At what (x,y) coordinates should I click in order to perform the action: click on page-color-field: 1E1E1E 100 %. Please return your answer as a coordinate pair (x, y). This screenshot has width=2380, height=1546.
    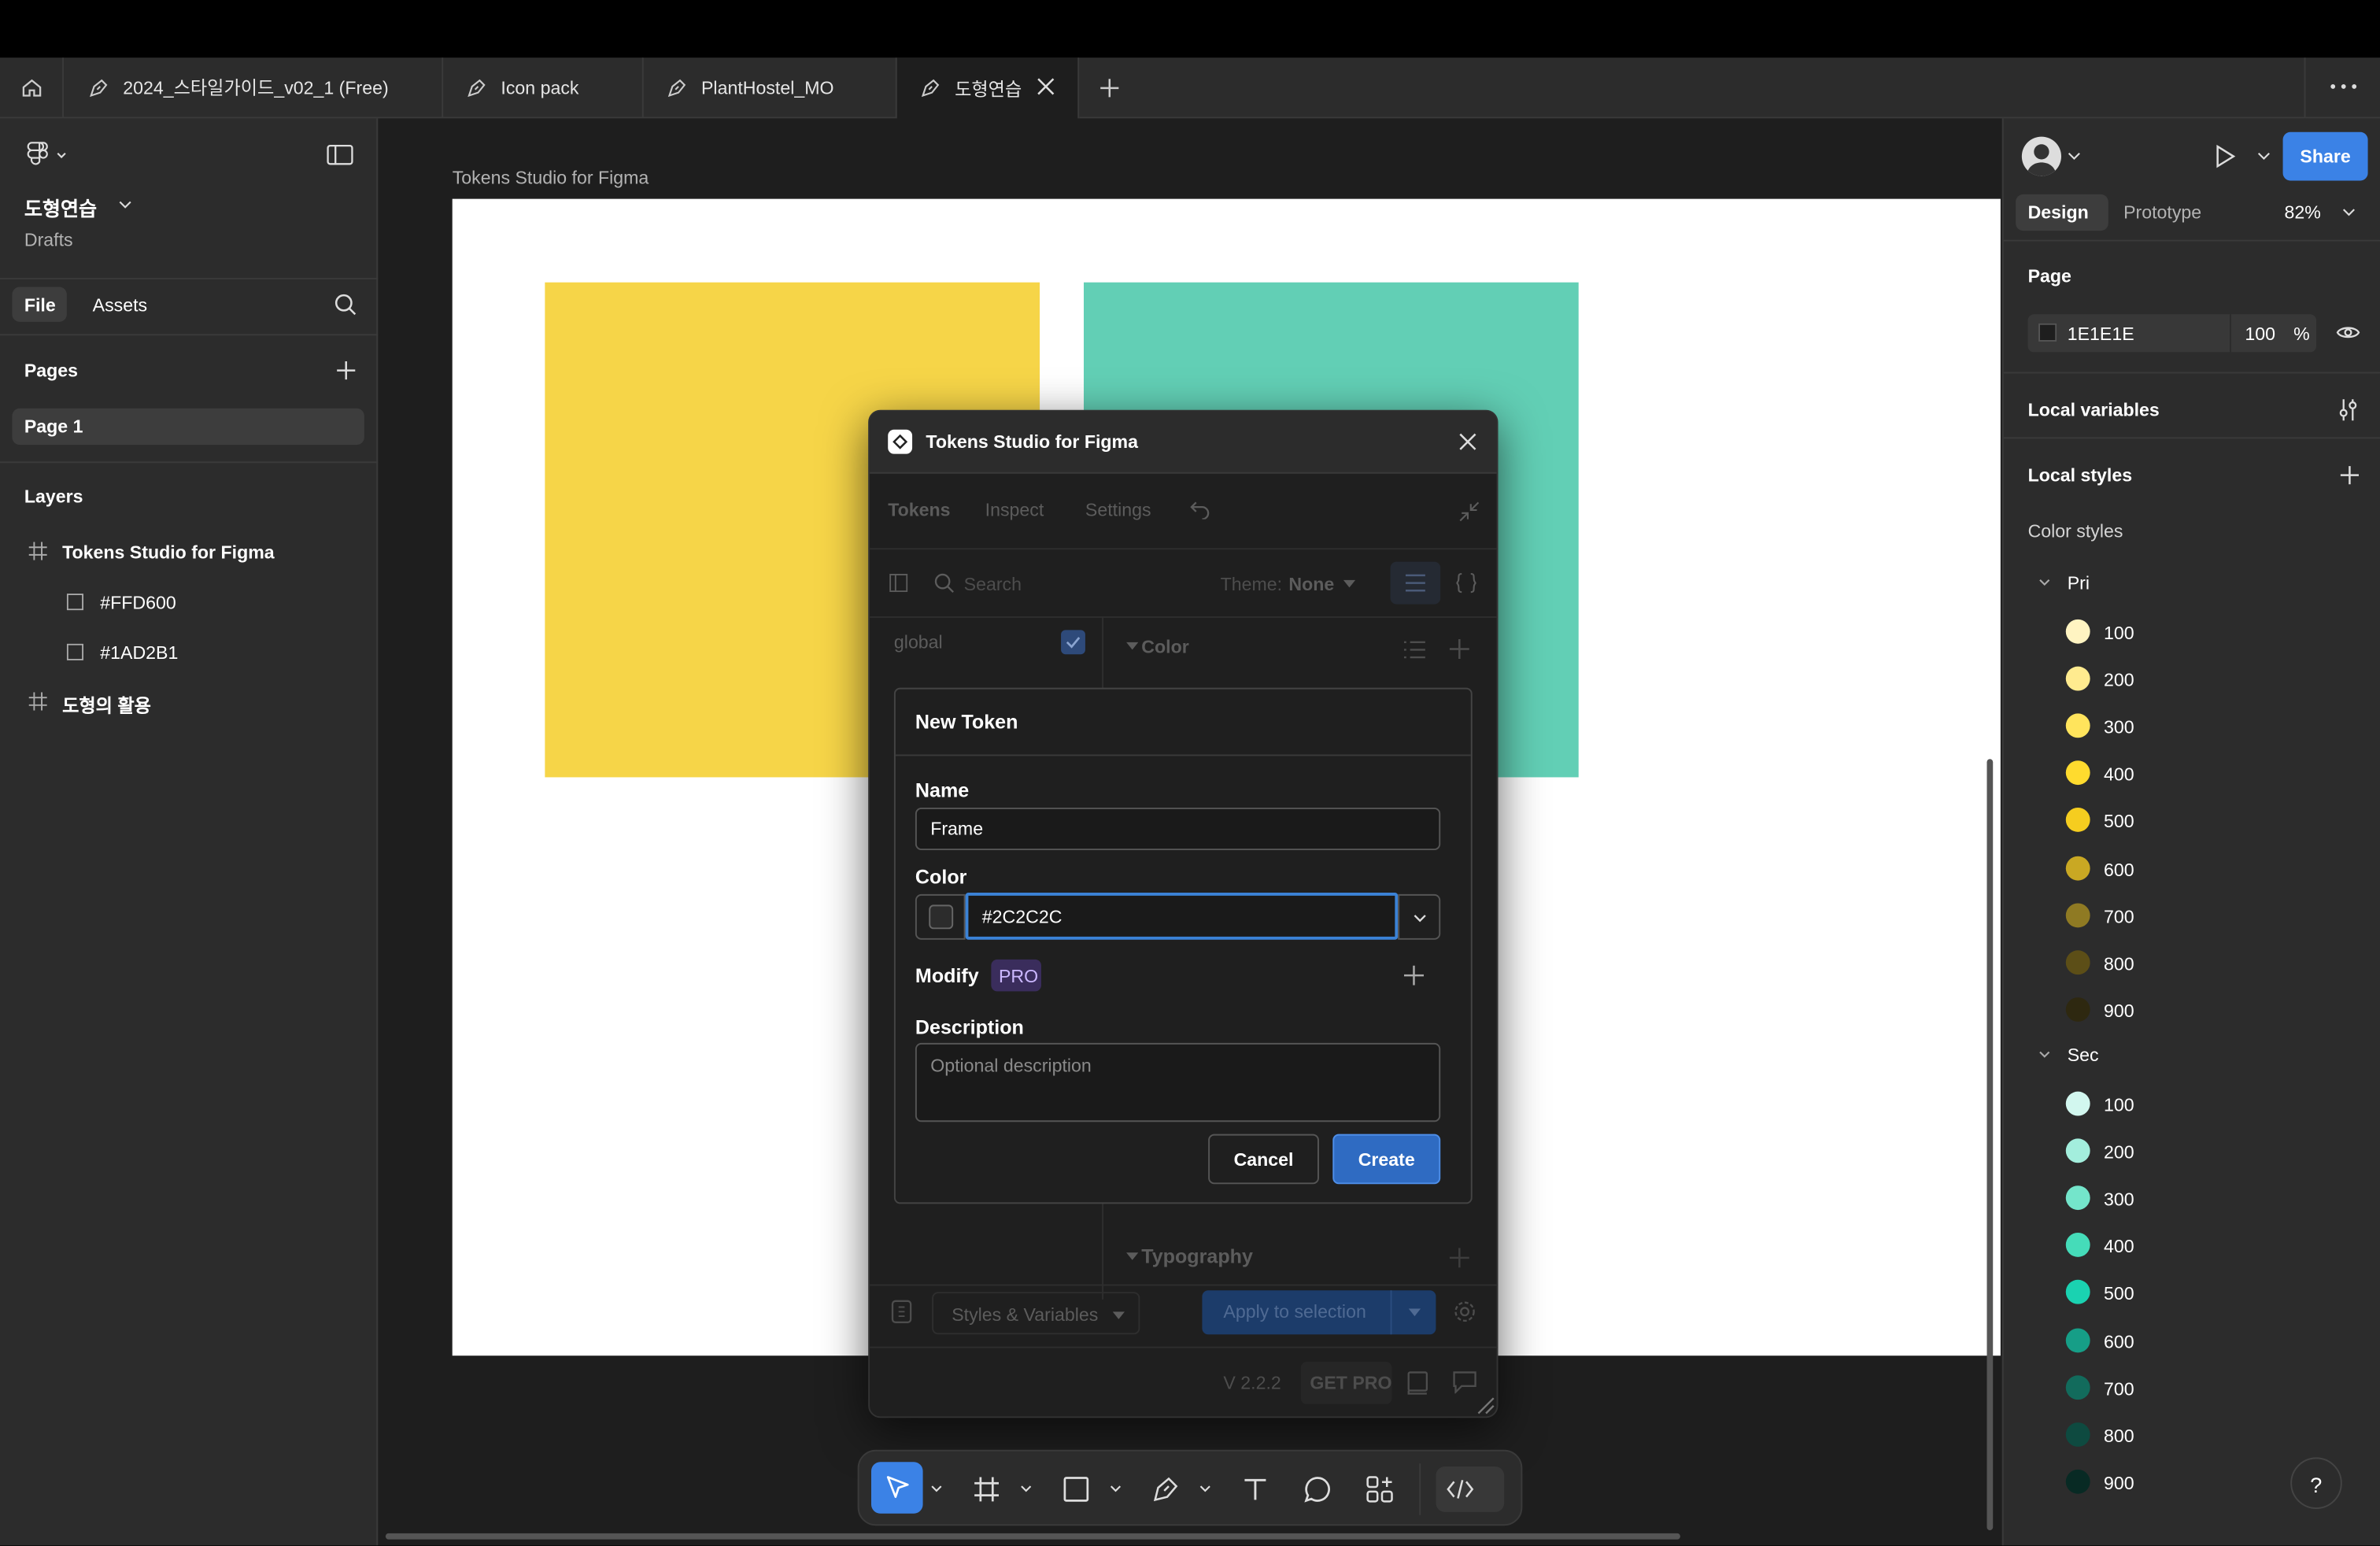
    Looking at the image, I should click on (2171, 333).